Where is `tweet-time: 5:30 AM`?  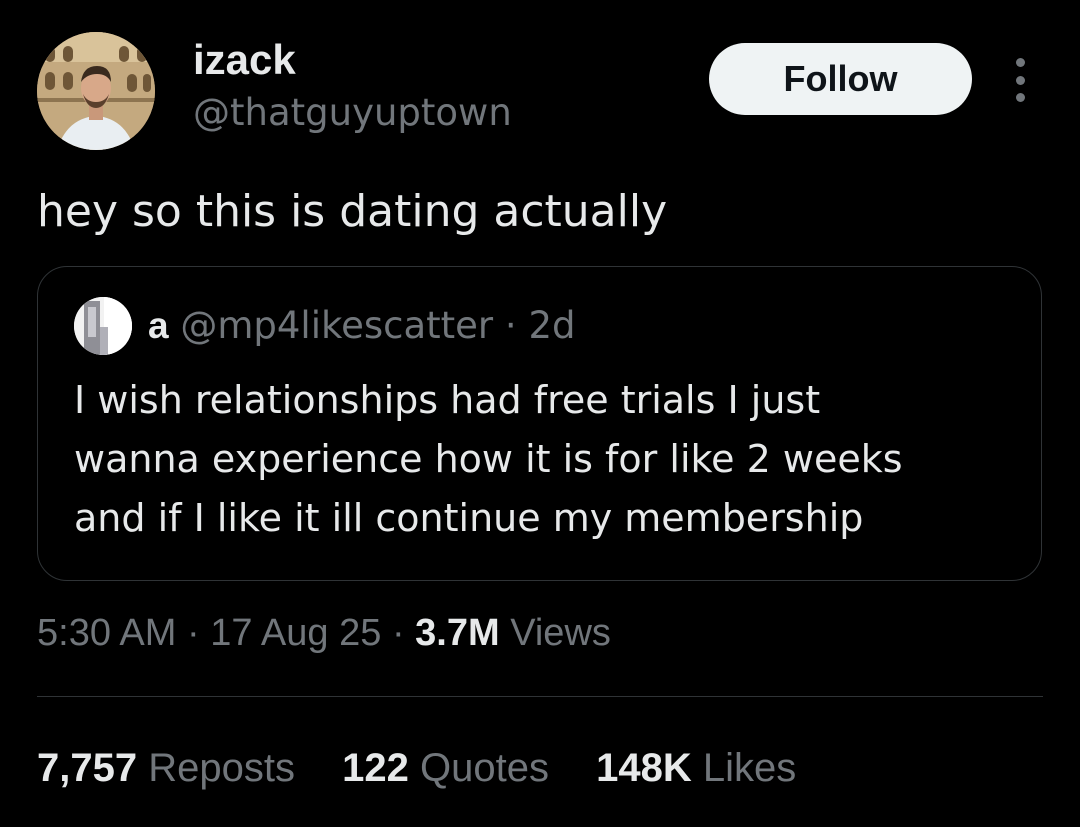 tweet-time: 5:30 AM is located at coordinates (106, 633).